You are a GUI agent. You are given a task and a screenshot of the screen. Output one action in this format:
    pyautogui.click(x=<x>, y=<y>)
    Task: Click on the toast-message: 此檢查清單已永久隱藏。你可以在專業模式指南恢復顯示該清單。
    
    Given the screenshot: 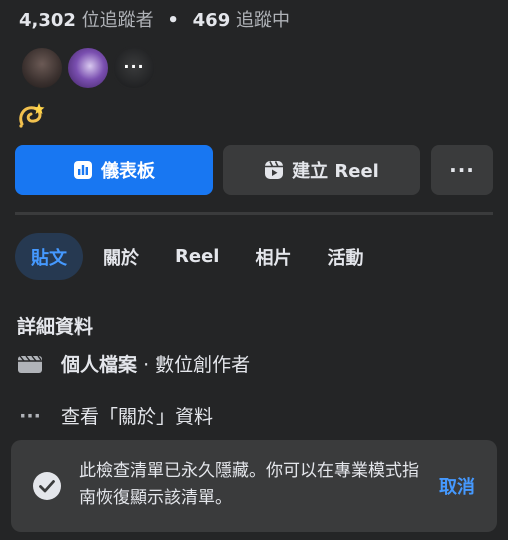 What is the action you would take?
    pyautogui.click(x=249, y=484)
    